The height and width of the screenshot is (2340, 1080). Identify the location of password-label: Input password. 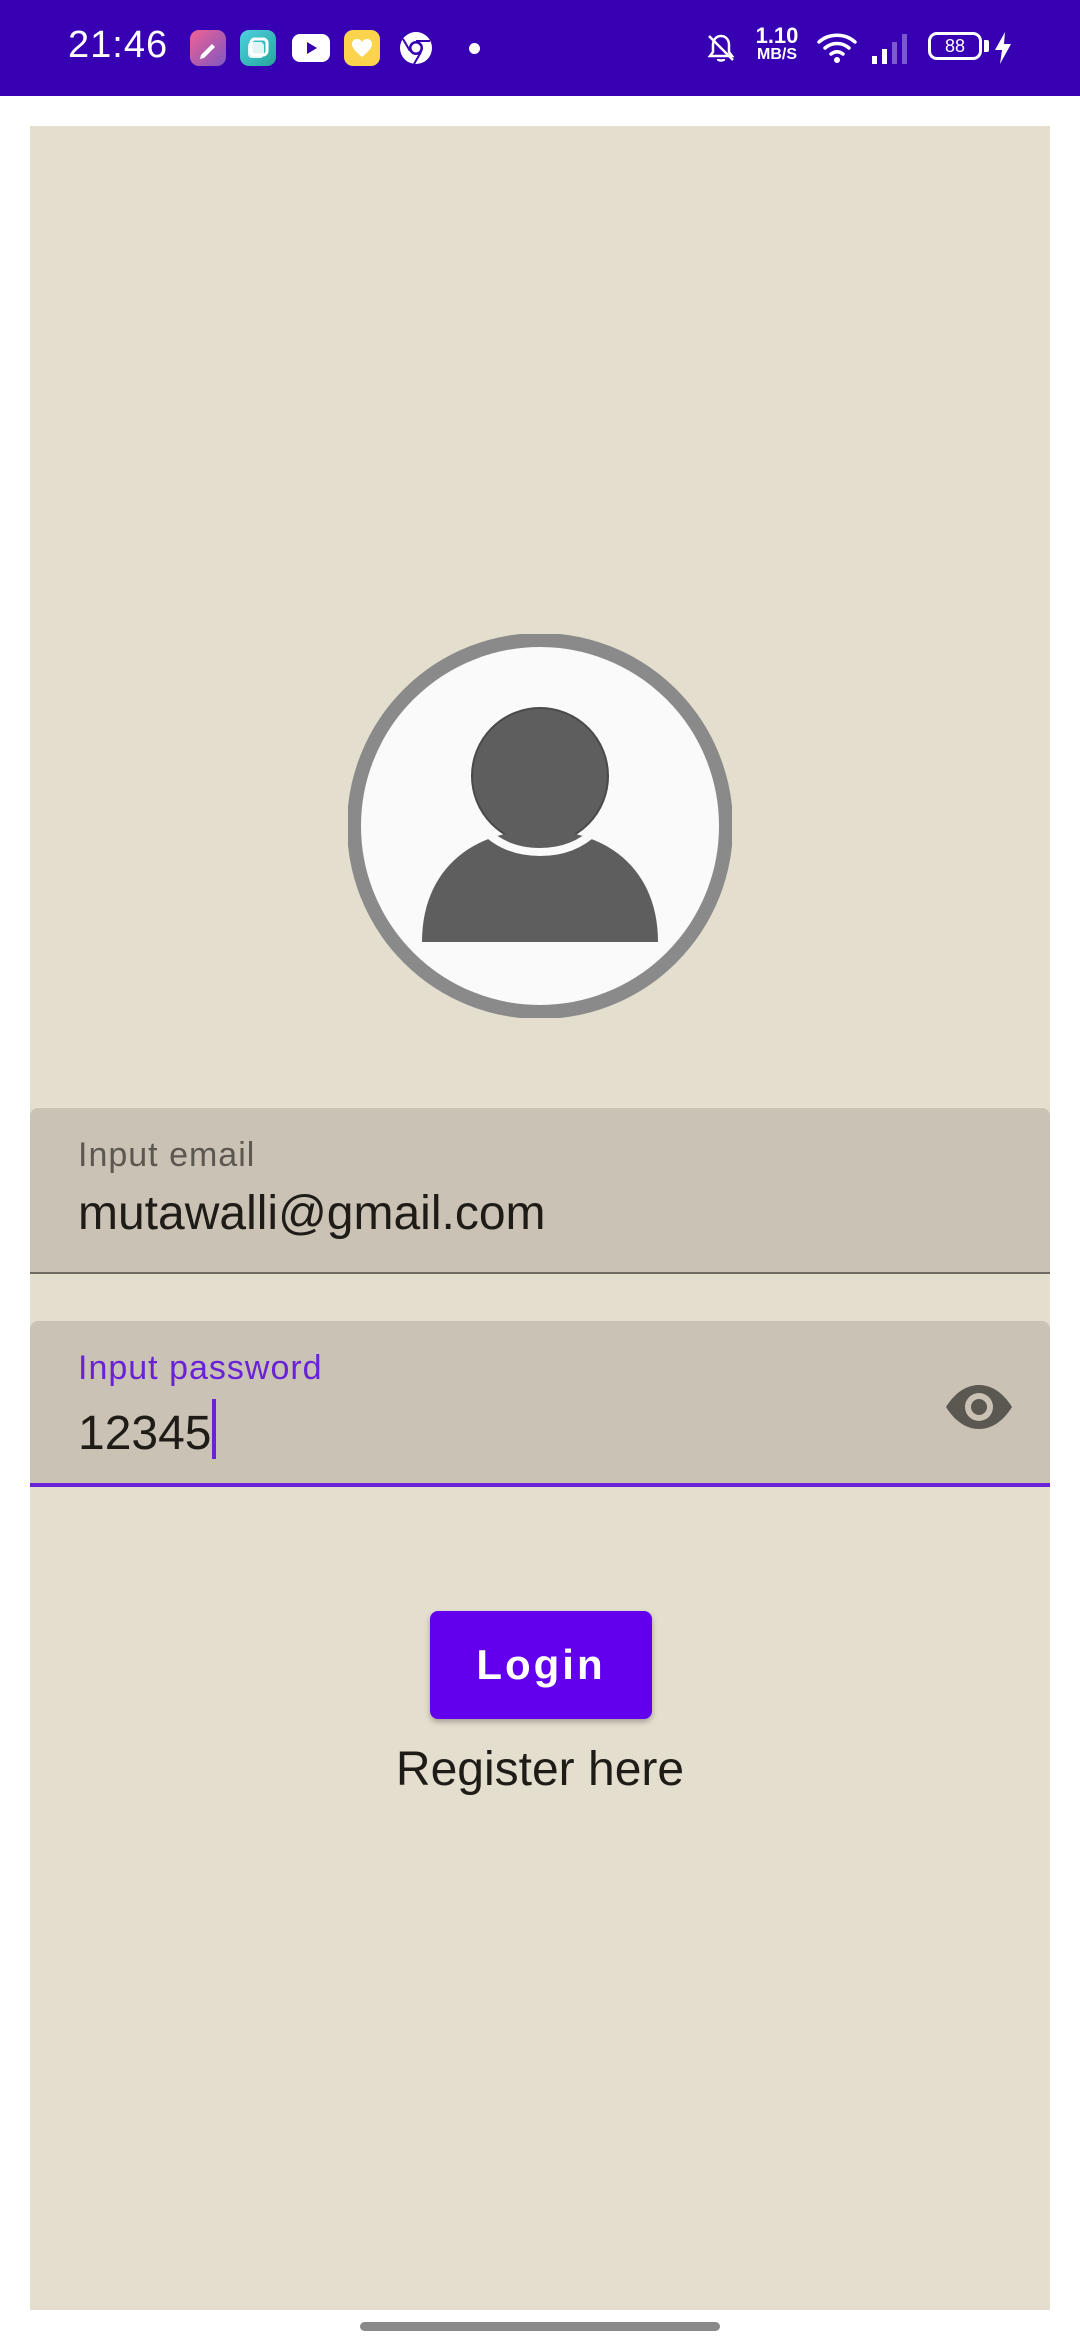
(200, 1368).